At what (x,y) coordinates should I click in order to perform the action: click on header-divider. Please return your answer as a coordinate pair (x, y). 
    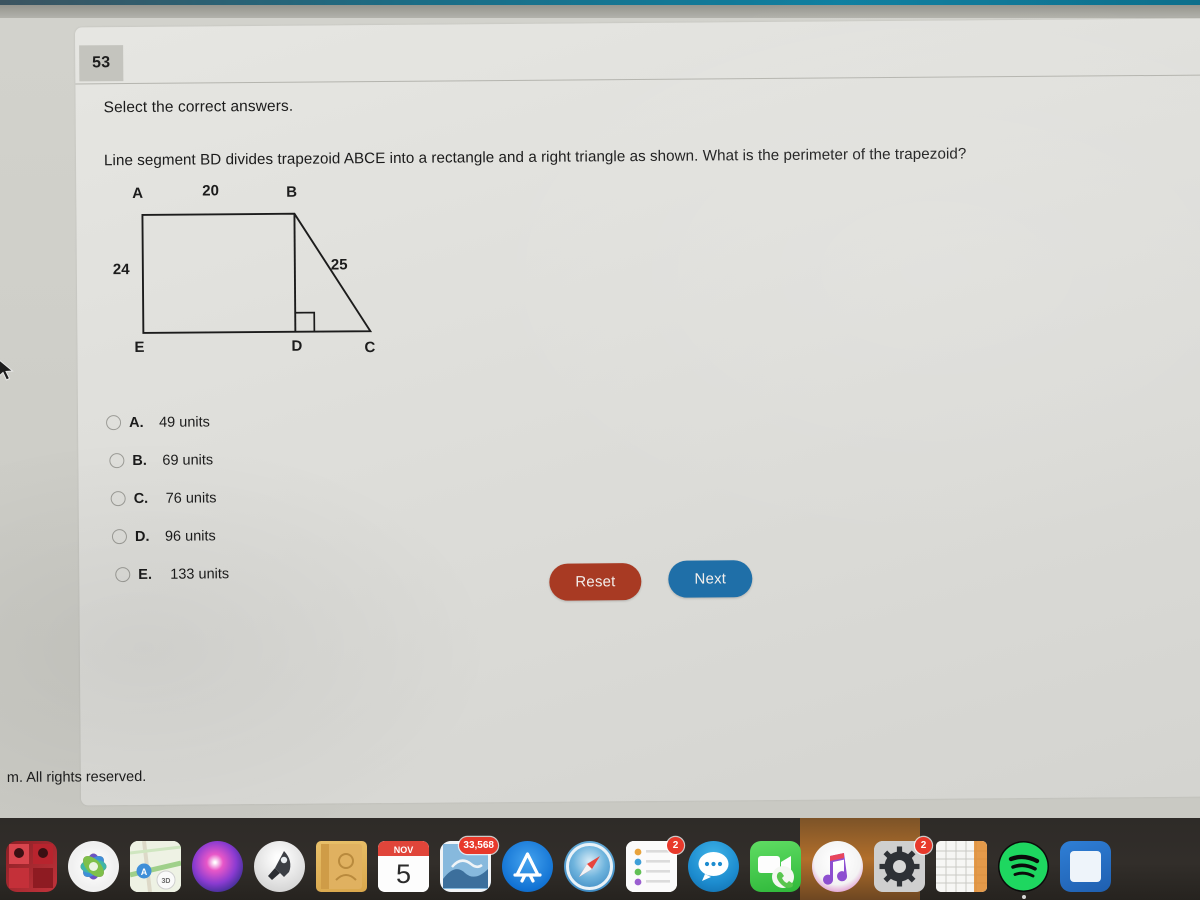
    Looking at the image, I should click on (637, 79).